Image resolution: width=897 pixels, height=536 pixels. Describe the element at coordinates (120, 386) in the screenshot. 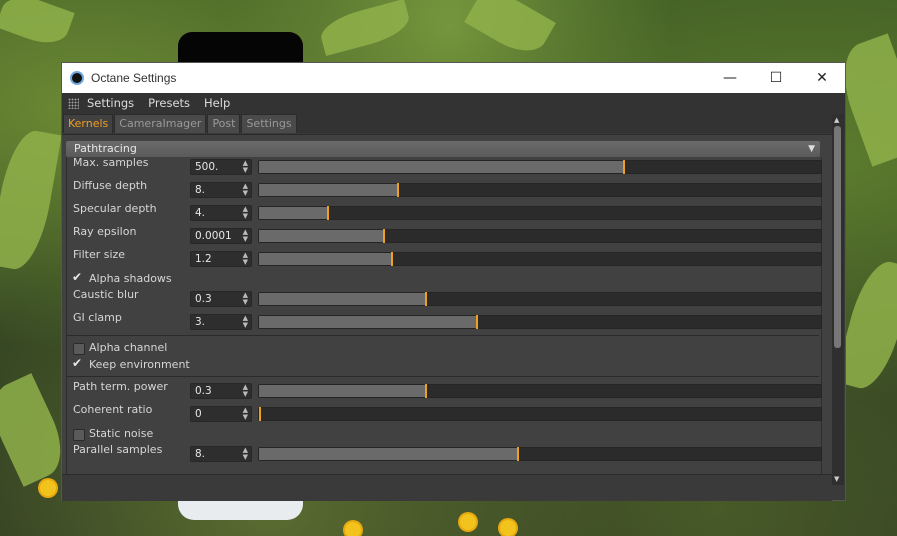

I see `param-label: Path term. power` at that location.